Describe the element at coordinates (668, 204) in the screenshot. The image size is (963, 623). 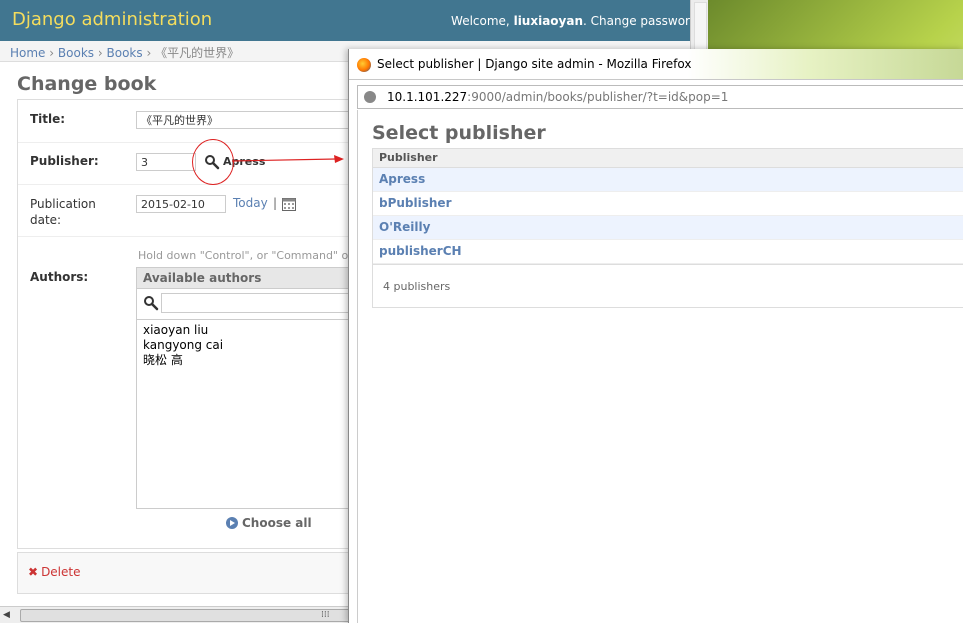
I see `table-row: bPublisher` at that location.